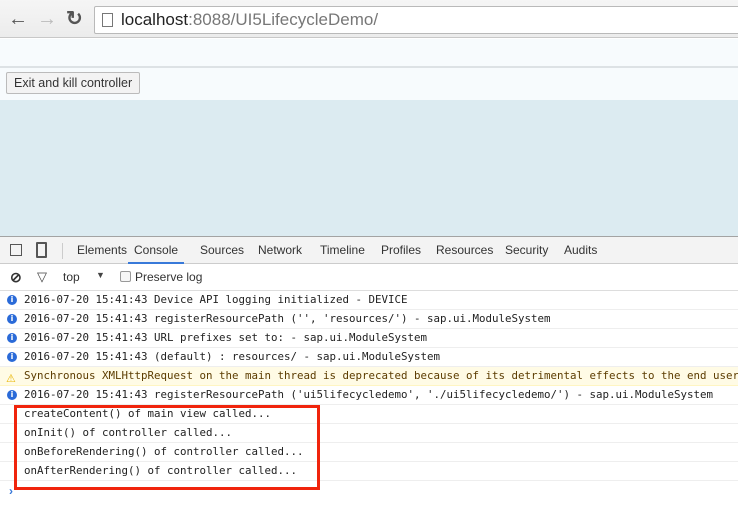 This screenshot has width=738, height=511. I want to click on tab-console: Console, so click(156, 250).